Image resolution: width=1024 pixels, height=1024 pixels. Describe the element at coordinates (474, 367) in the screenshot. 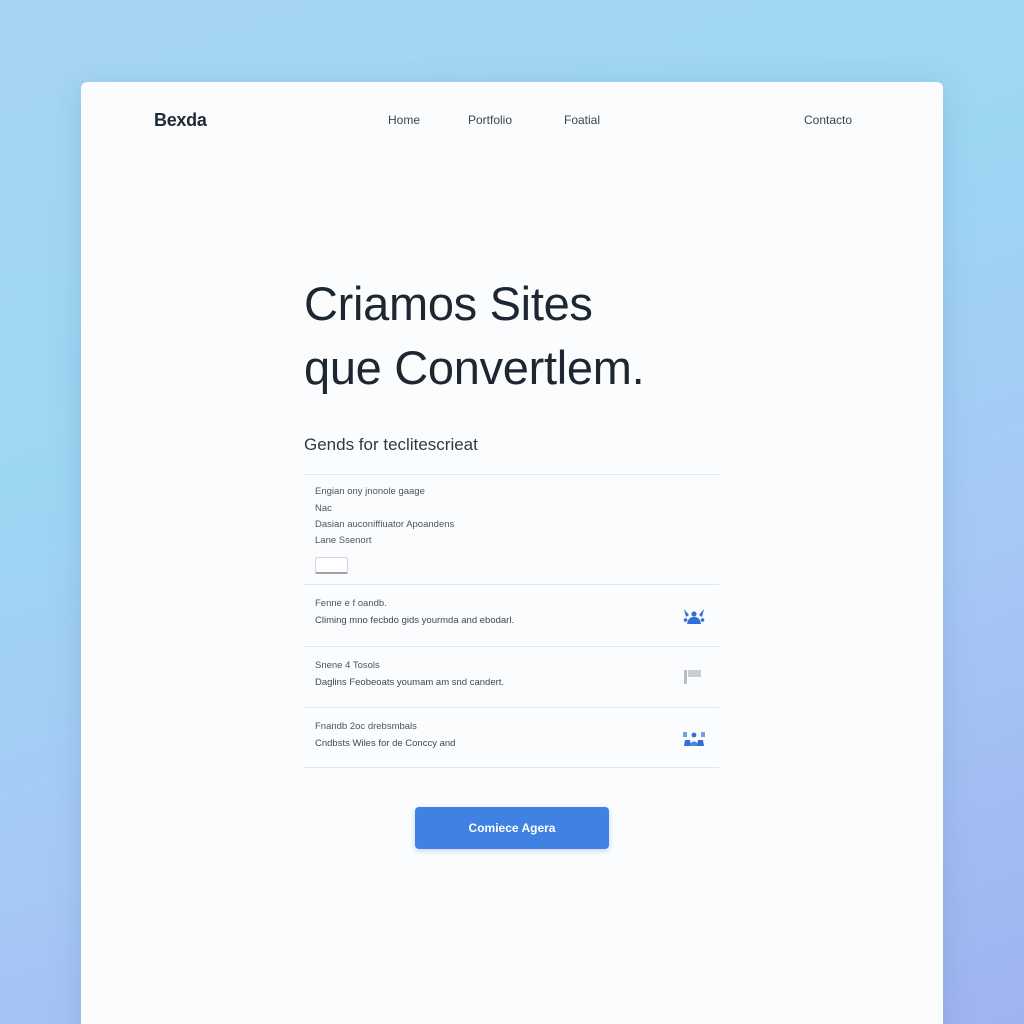

I see `hero-title-line-2: que Convertlem.` at that location.